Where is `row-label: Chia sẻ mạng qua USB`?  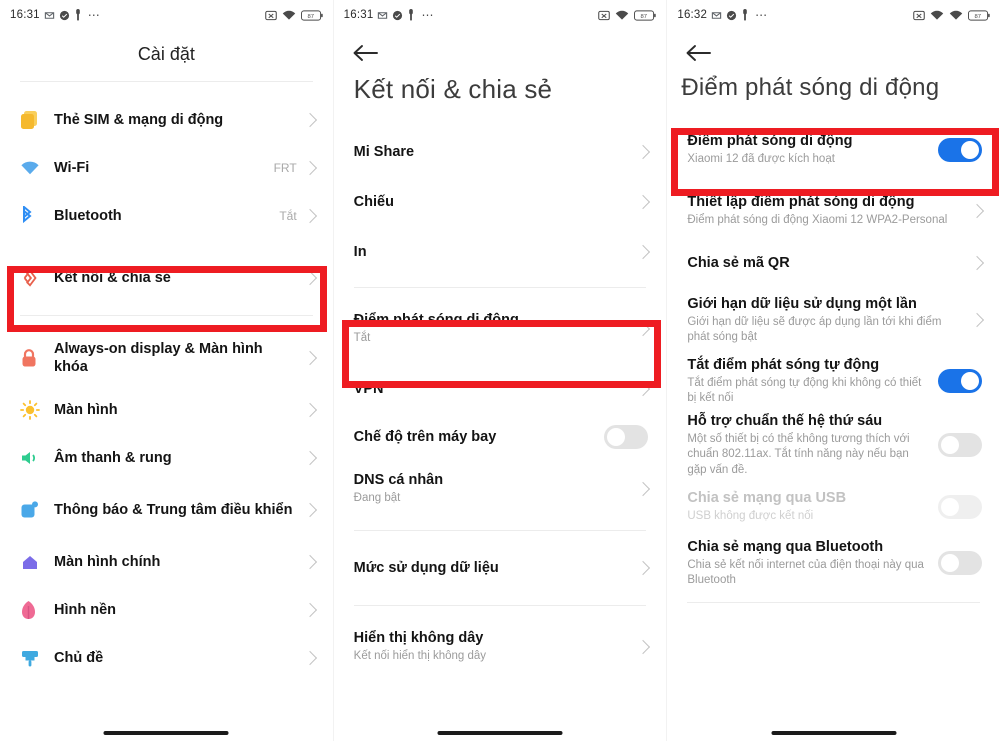
row-label: Chia sẻ mạng qua USB is located at coordinates (767, 498).